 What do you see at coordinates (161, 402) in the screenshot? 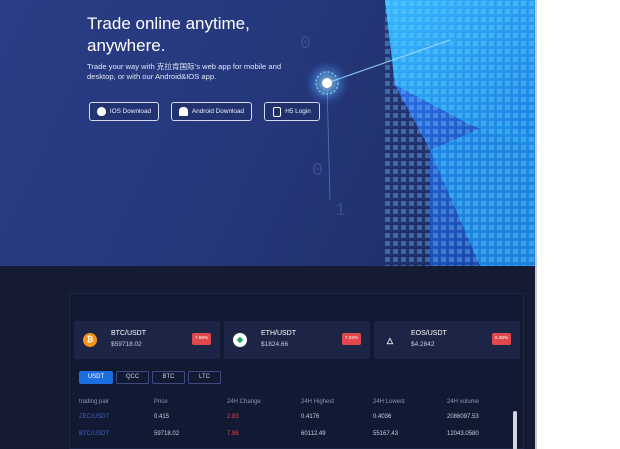
I see `column-header-price: Price` at bounding box center [161, 402].